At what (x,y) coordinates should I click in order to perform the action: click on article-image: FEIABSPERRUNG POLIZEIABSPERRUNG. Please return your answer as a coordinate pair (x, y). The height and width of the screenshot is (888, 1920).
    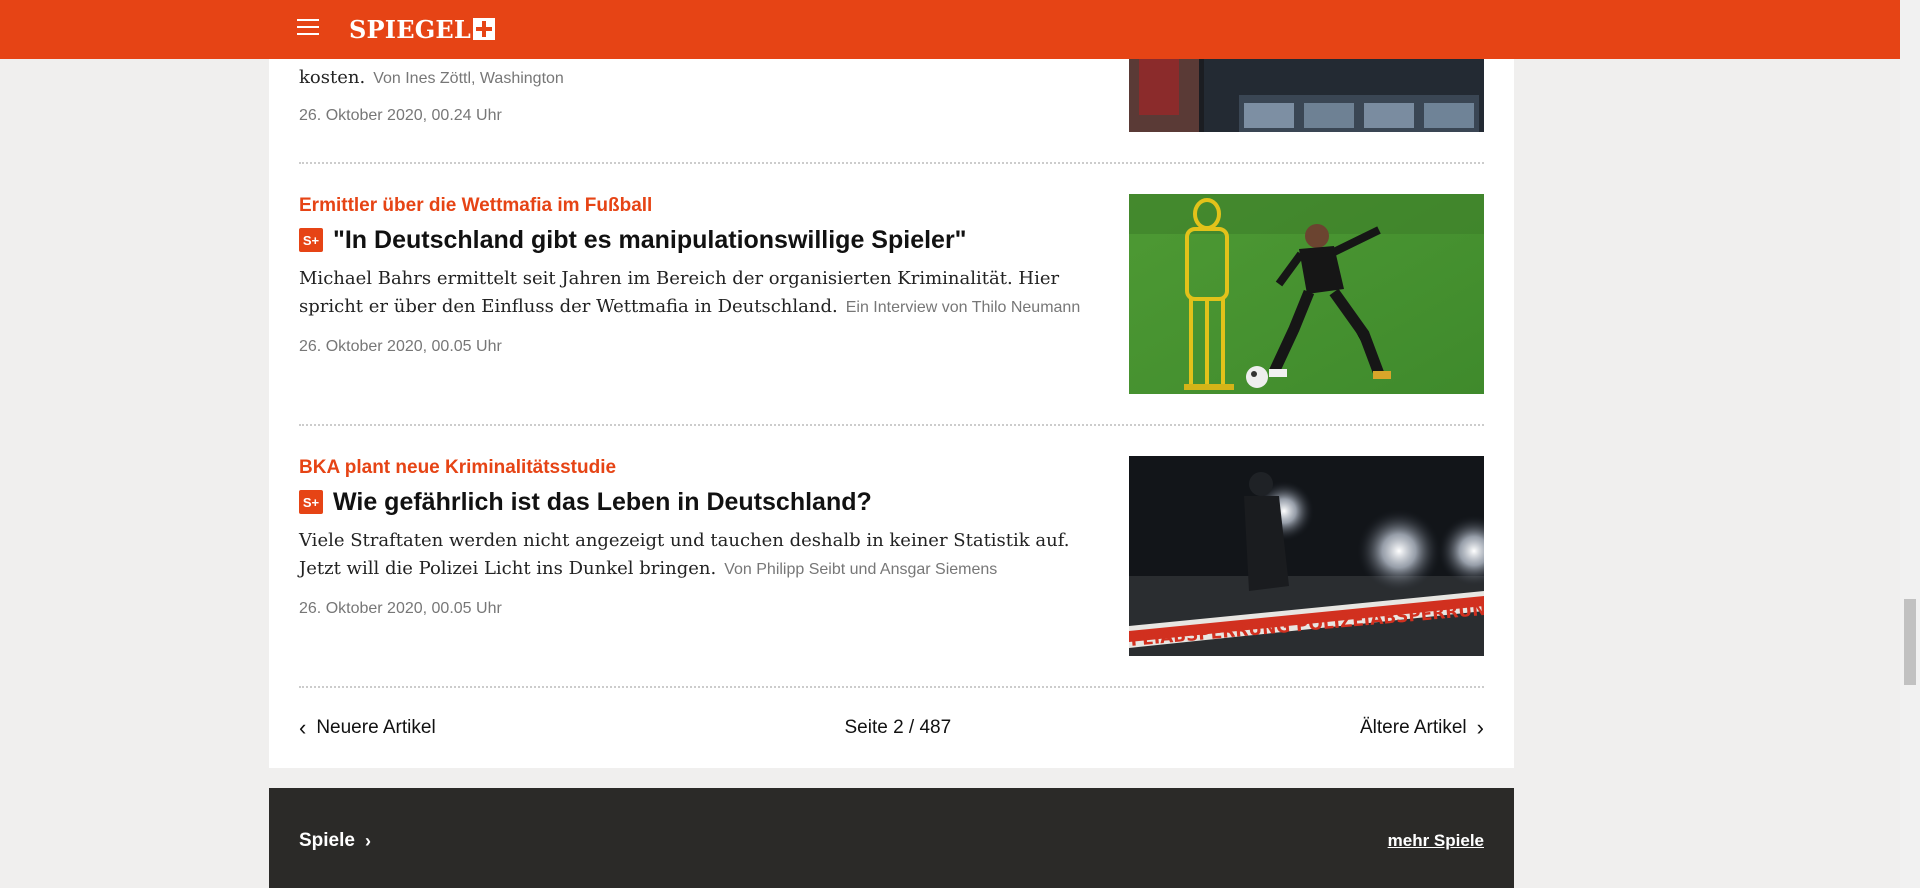
    Looking at the image, I should click on (1306, 556).